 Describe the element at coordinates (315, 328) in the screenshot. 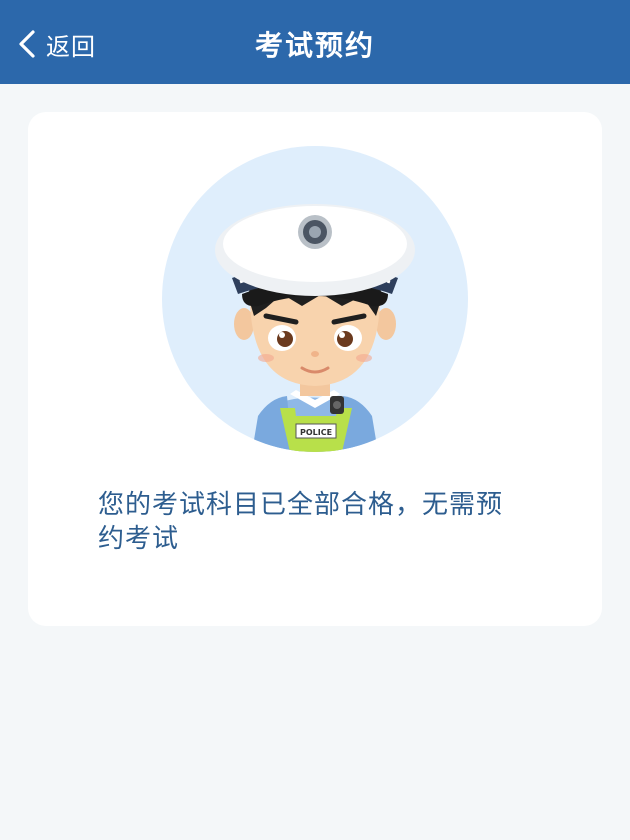

I see `police-officer-icon: POLICE` at that location.